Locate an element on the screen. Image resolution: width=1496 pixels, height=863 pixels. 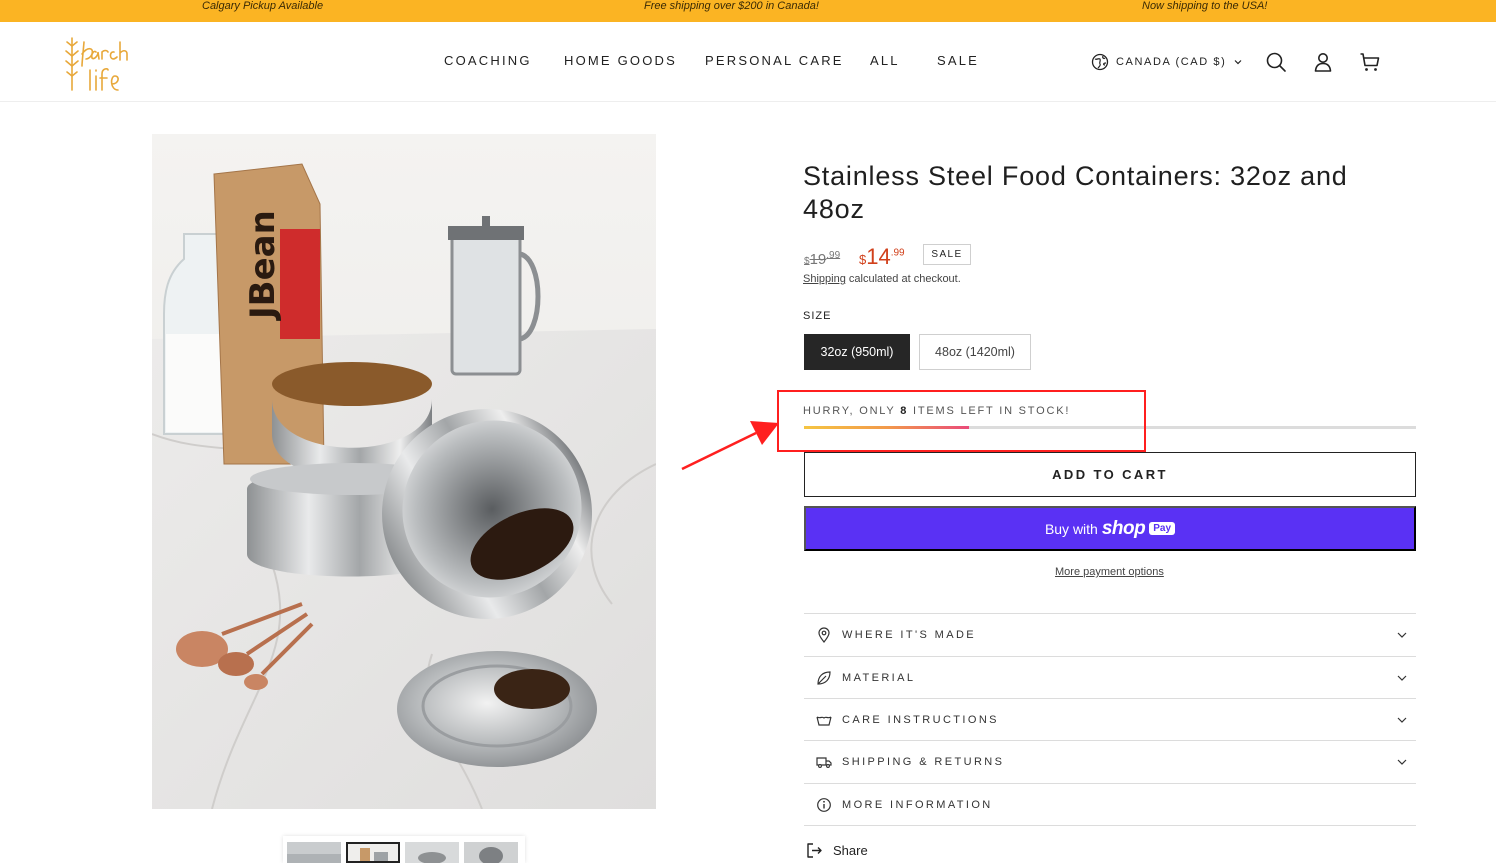
shipping-note: Shipping calculated at checkout. is located at coordinates (882, 279).